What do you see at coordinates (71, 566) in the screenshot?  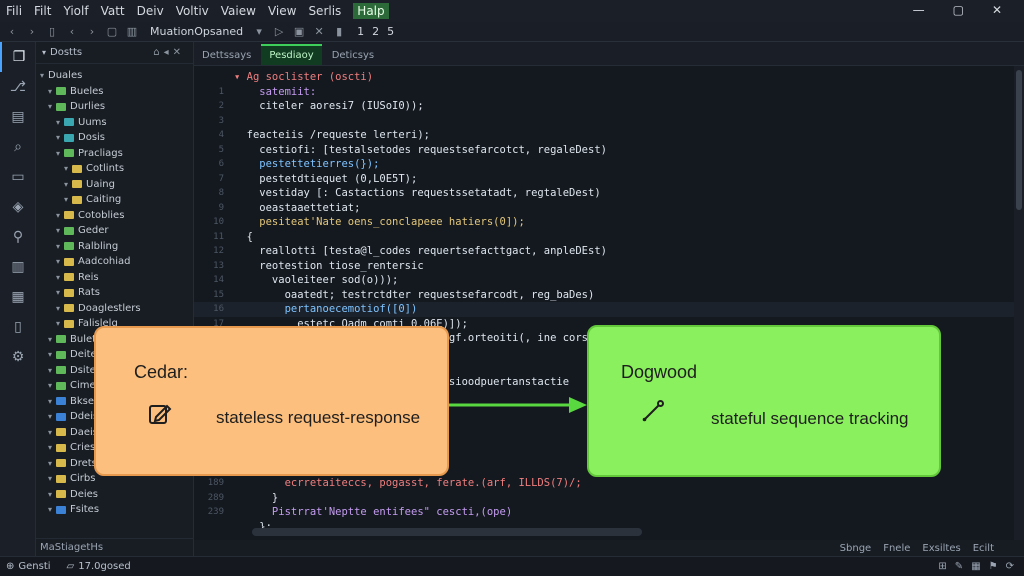 I see `file-icon: ▱` at bounding box center [71, 566].